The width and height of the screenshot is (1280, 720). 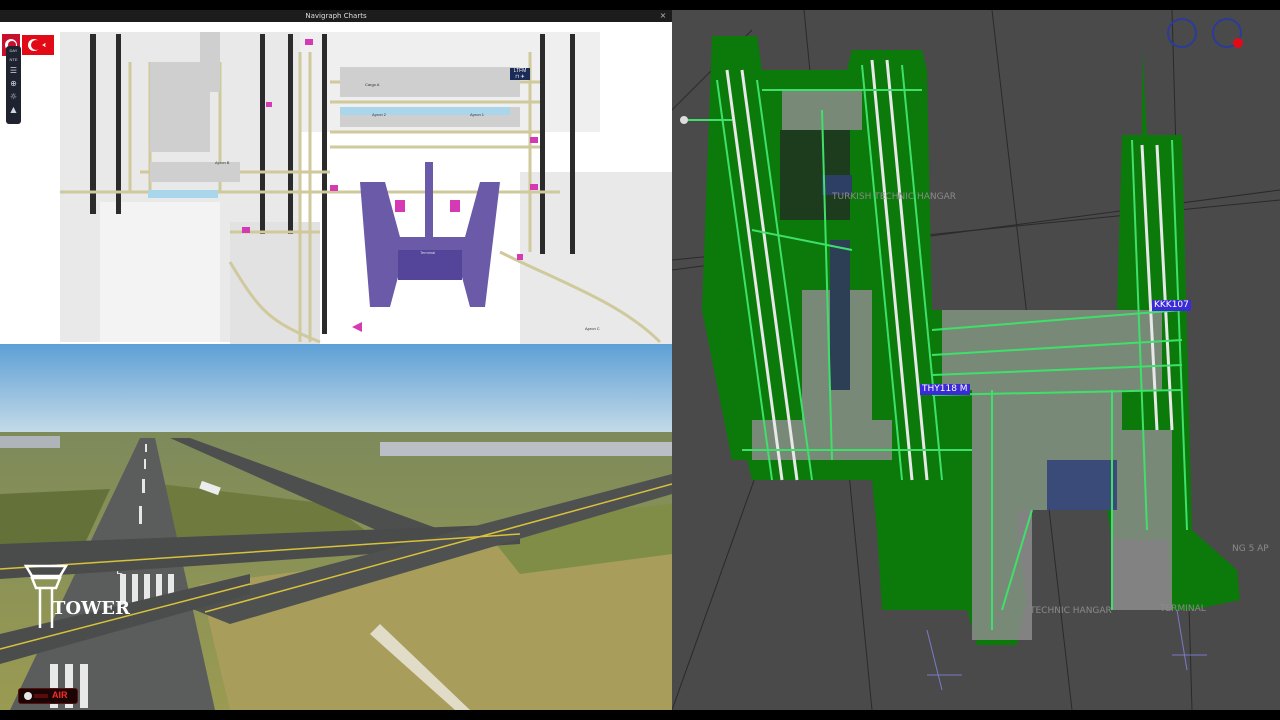 What do you see at coordinates (894, 197) in the screenshot?
I see `area-label: TURKISH TECHNIC HANGAR` at bounding box center [894, 197].